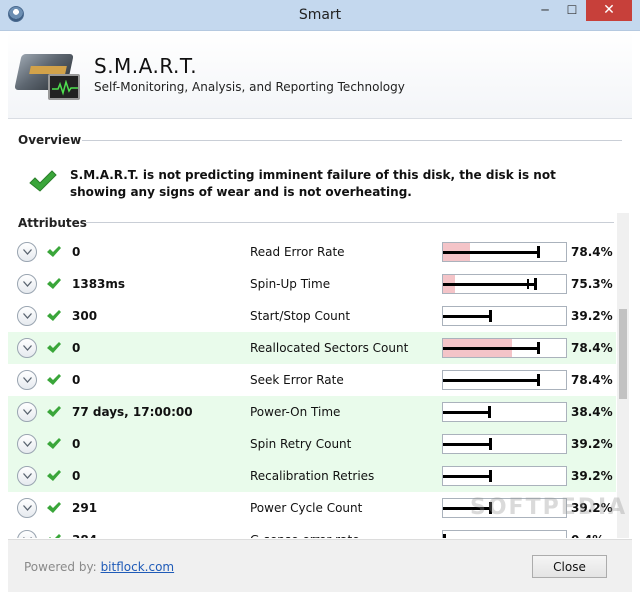 The image size is (640, 600). I want to click on table-row: 0 Reallocated Sectors Count 78.4%, so click(312, 348).